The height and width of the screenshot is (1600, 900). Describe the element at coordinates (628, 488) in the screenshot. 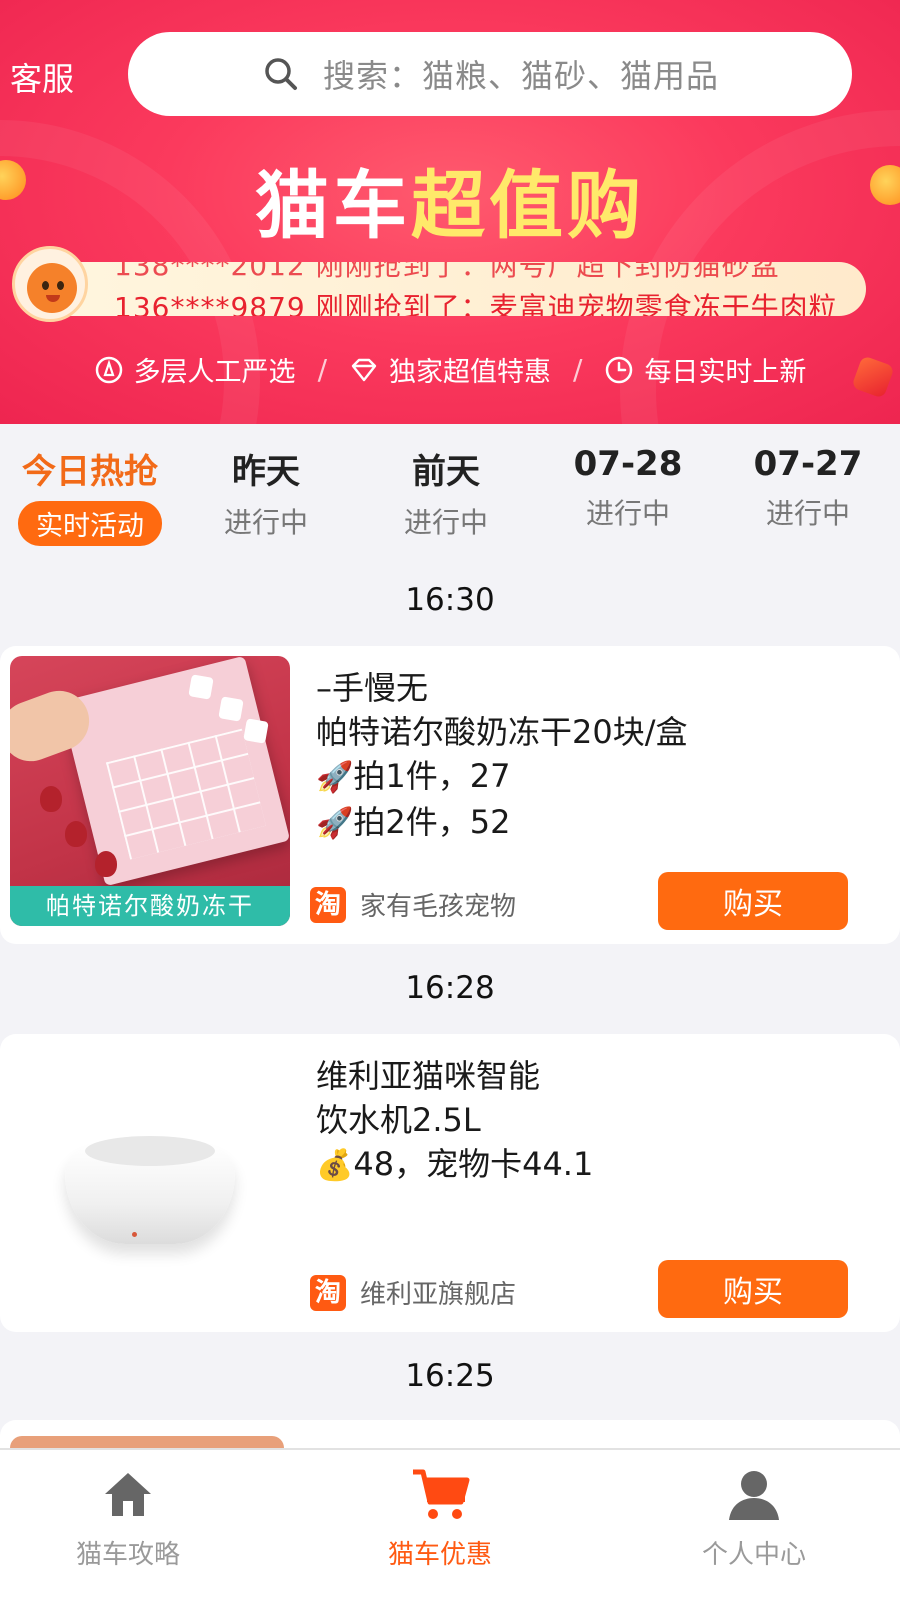

I see `tab-0728: 07-28 进行中` at that location.